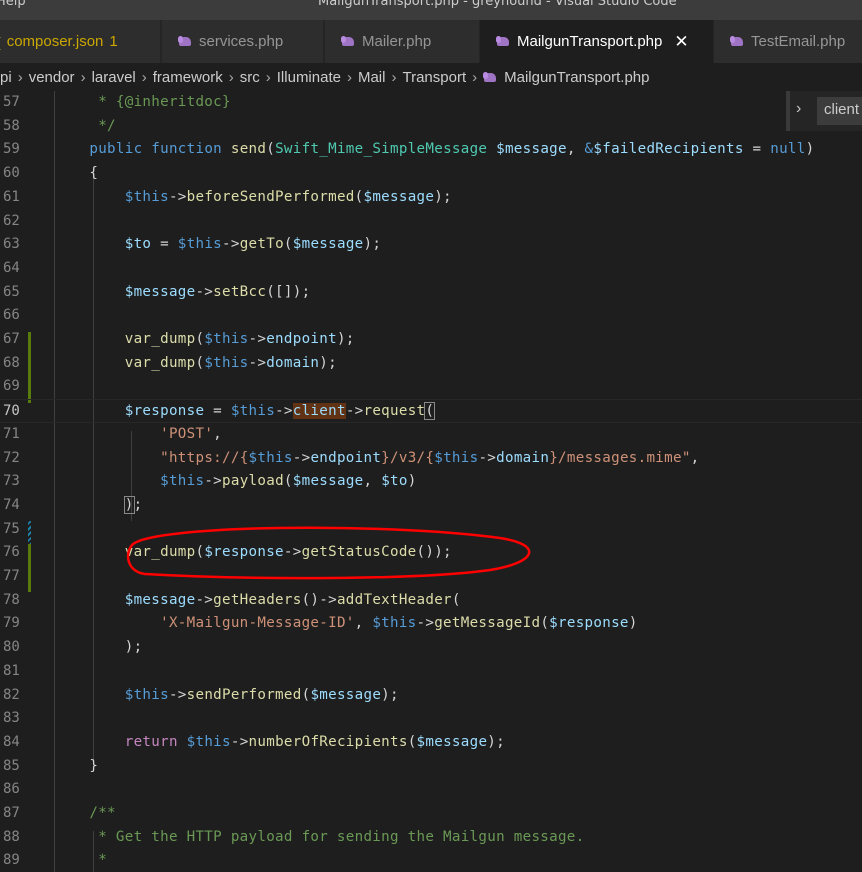 This screenshot has height=872, width=862. What do you see at coordinates (253, 244) in the screenshot?
I see `code-text: $to = $this->getTo($message);` at bounding box center [253, 244].